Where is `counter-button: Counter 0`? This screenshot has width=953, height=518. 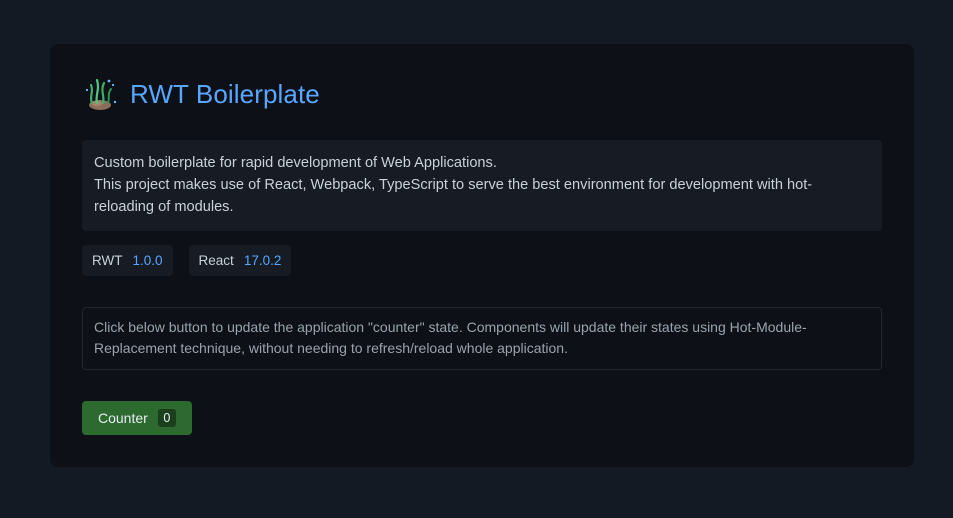 counter-button: Counter 0 is located at coordinates (137, 418).